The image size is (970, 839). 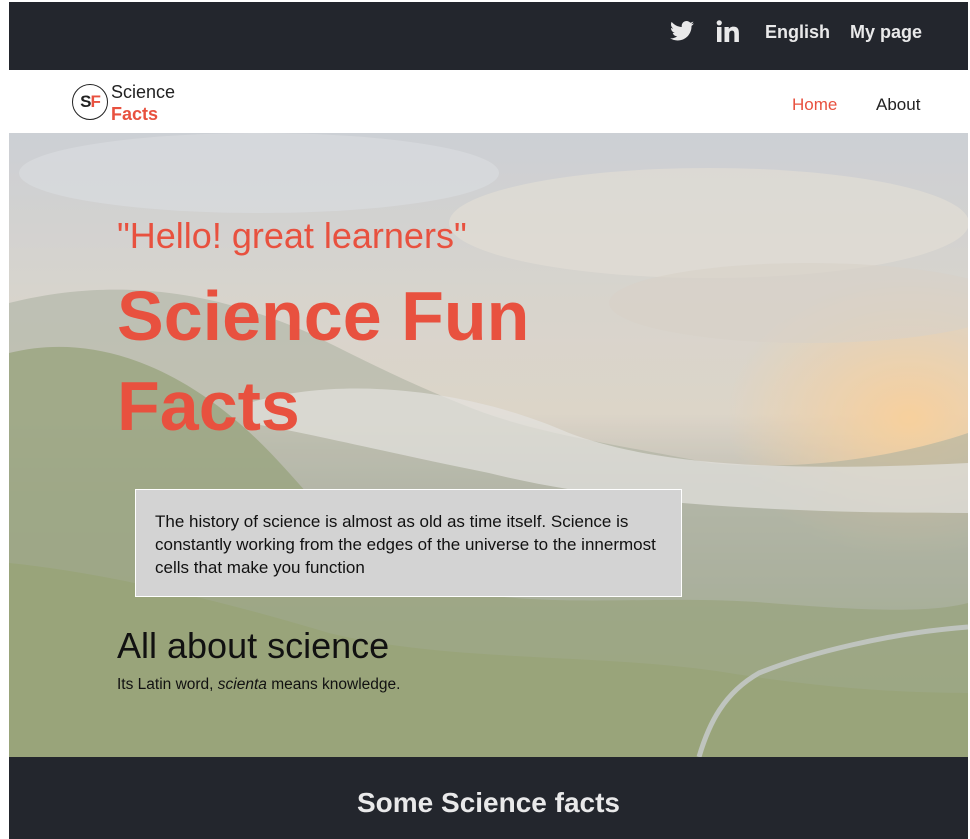 I want to click on twitter-icon, so click(x=682, y=31).